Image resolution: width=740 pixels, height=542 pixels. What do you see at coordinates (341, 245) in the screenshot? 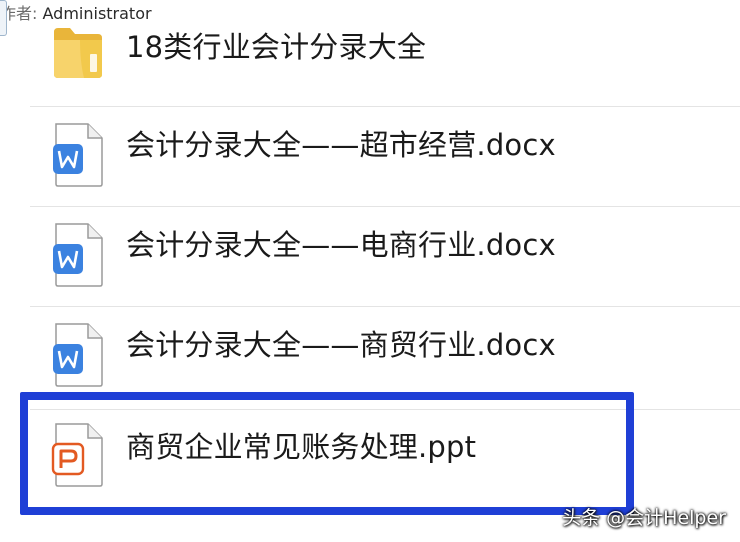
I see `file-name: 会计分录大全——电商行业.docx` at bounding box center [341, 245].